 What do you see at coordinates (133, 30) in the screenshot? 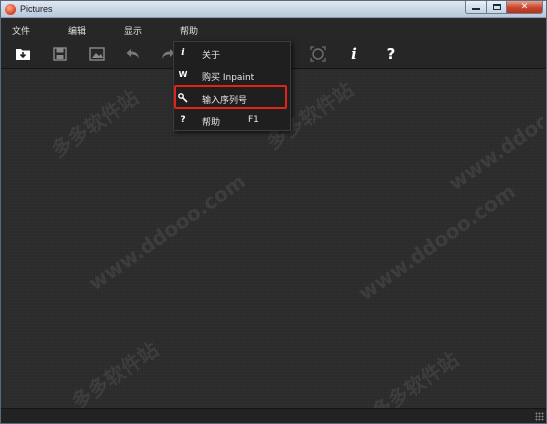
I see `menu-view: 显示` at bounding box center [133, 30].